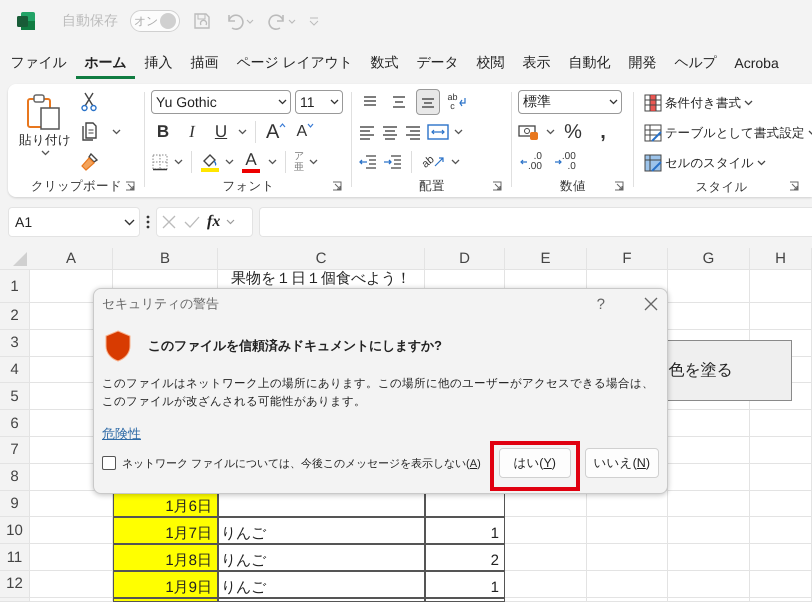 The image size is (812, 602). What do you see at coordinates (565, 162) in the screenshot?
I see `decrease-decimal-button: .00 .0` at bounding box center [565, 162].